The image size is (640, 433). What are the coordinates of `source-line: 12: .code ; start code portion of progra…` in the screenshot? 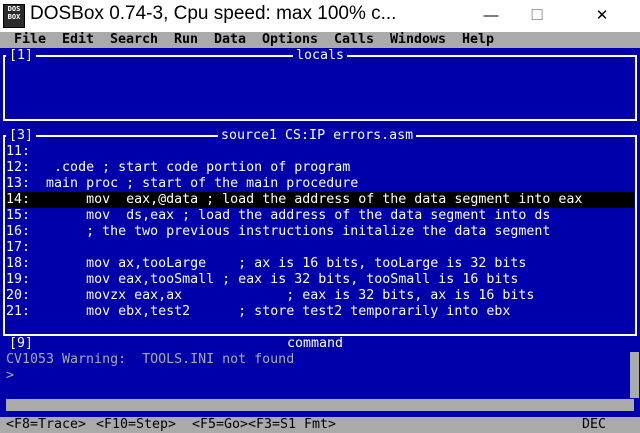 It's located at (320, 168).